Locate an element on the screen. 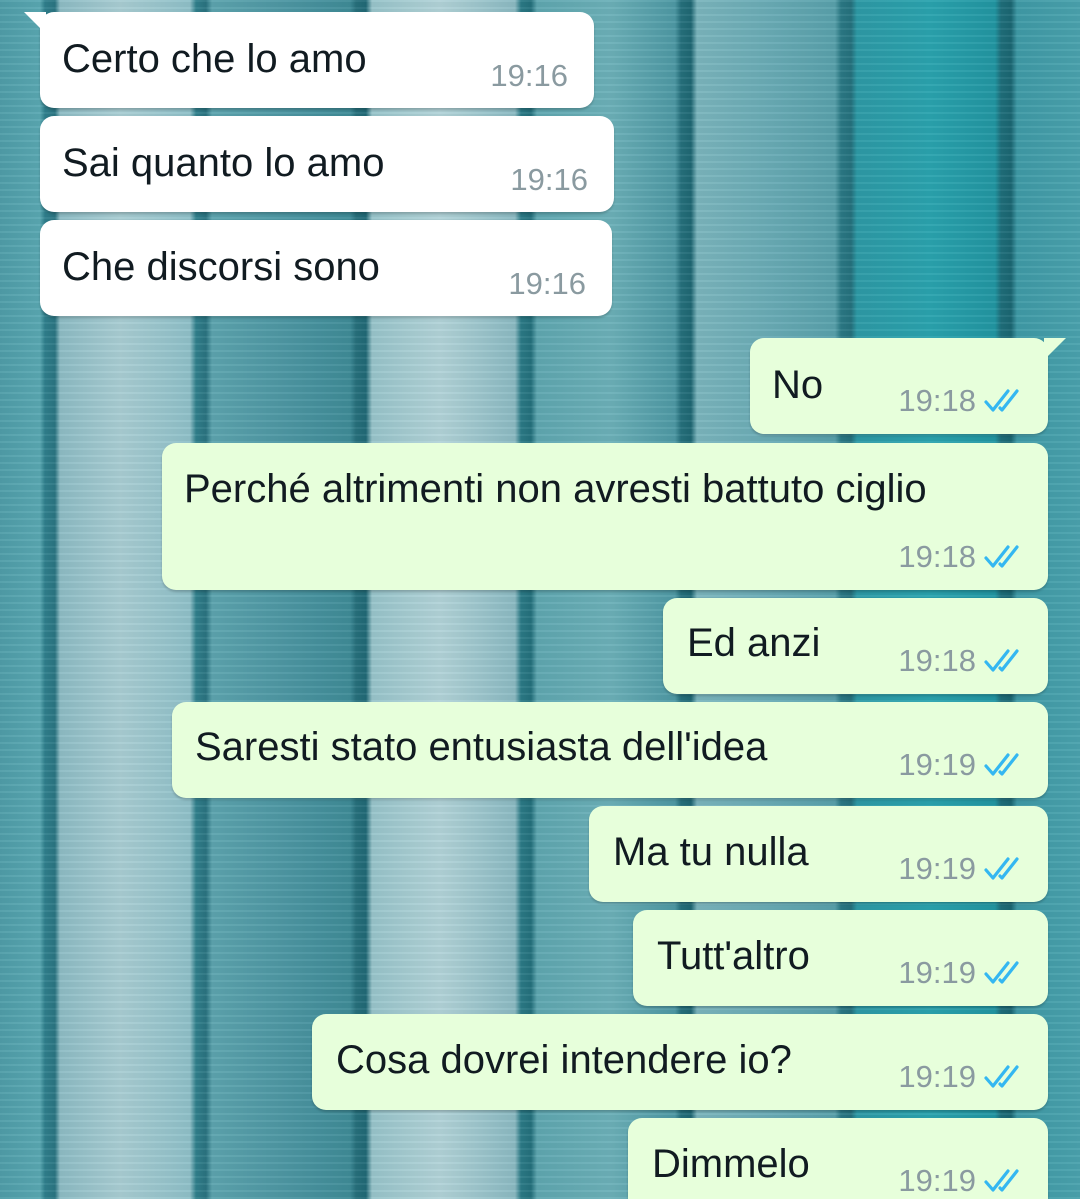 This screenshot has height=1199, width=1080. message-text: Saresti stato entusiasta dell'idea is located at coordinates (481, 747).